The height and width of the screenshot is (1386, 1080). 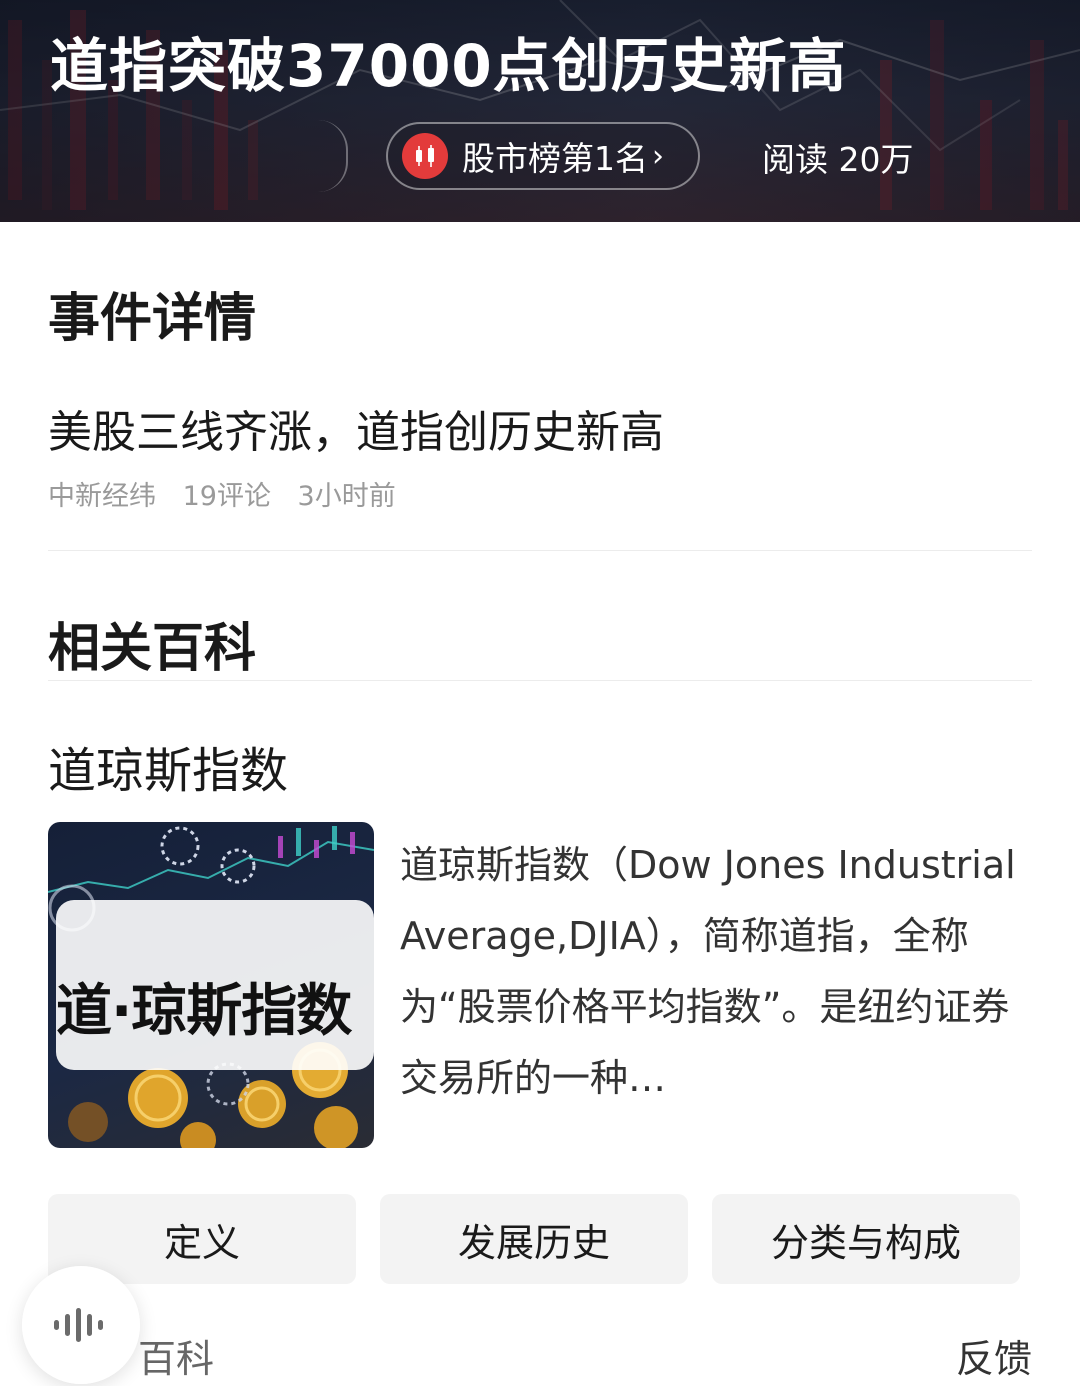 I want to click on wiki-thumbnail: 道·琼斯指数, so click(x=211, y=985).